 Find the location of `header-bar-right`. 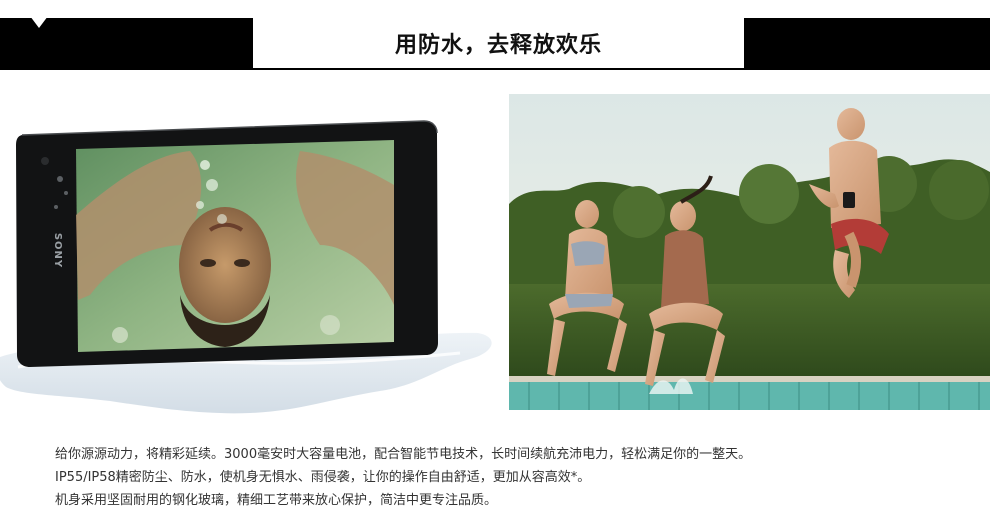

header-bar-right is located at coordinates (867, 43).